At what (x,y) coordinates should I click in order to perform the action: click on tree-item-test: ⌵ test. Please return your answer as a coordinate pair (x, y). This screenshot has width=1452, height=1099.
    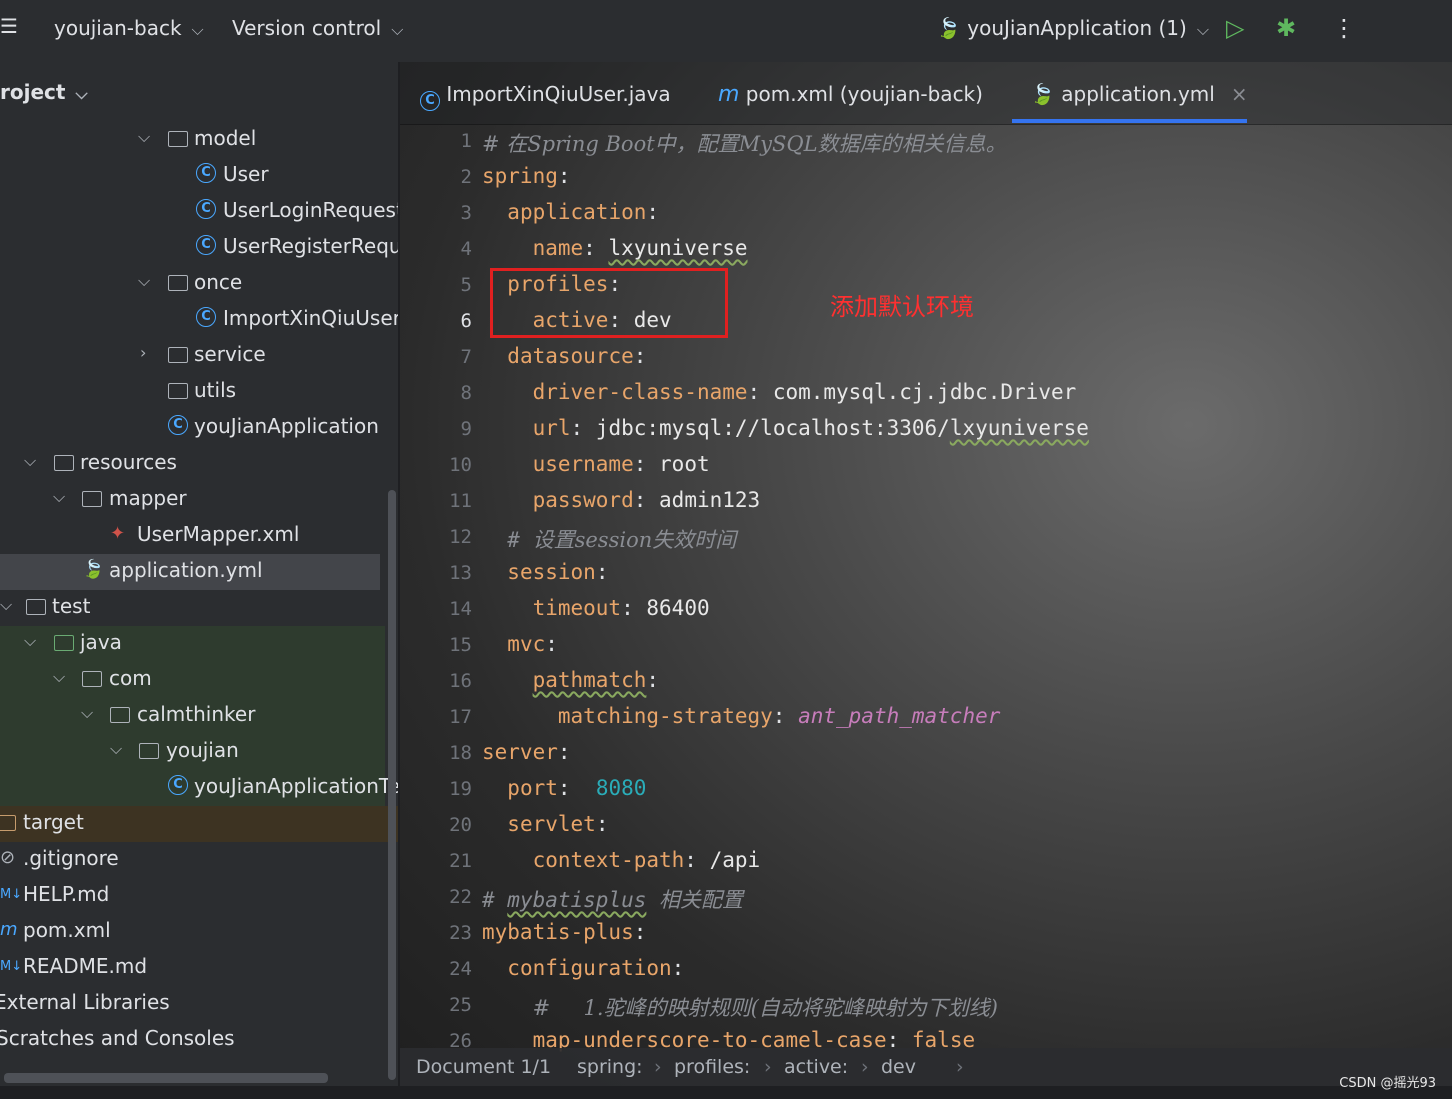
    Looking at the image, I should click on (192, 608).